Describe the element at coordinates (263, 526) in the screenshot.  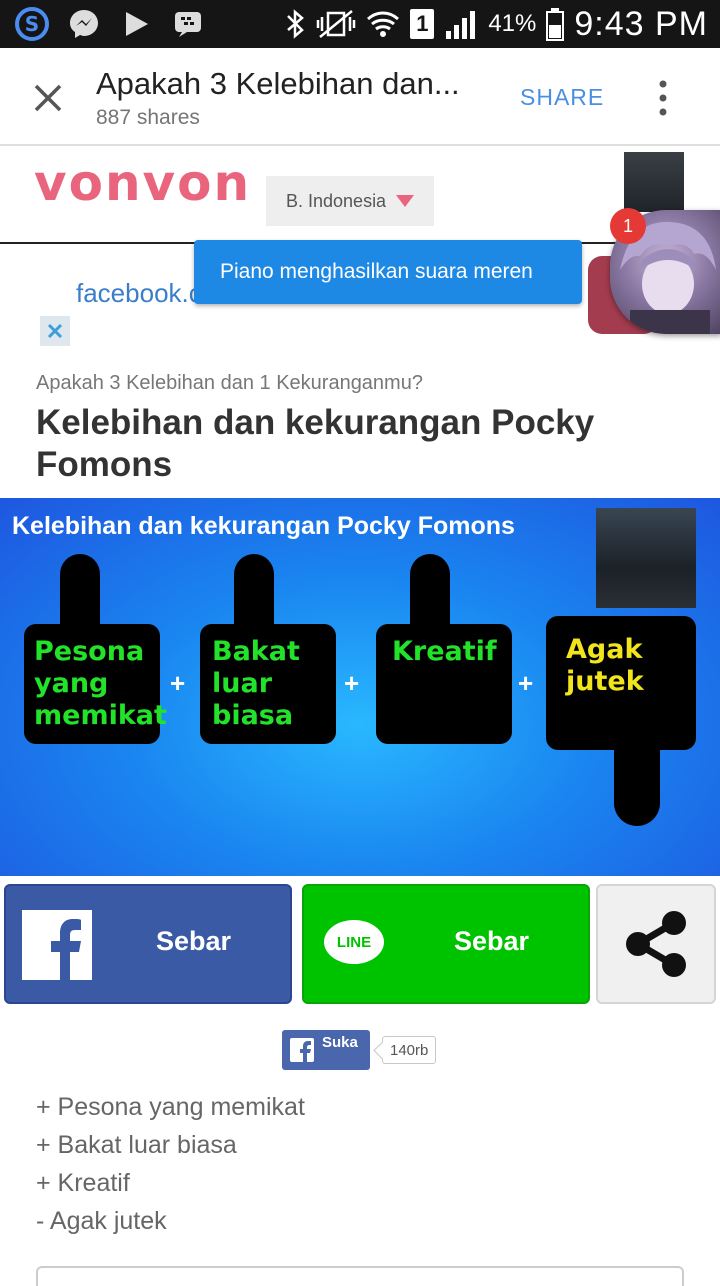
I see `banner-title: Kelebihan dan kekurangan Pocky Fomons` at that location.